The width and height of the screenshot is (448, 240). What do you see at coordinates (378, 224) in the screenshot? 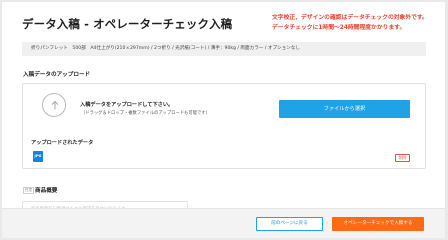
I see `submit-operator-check-button: オペレーターチェックで入稿する` at bounding box center [378, 224].